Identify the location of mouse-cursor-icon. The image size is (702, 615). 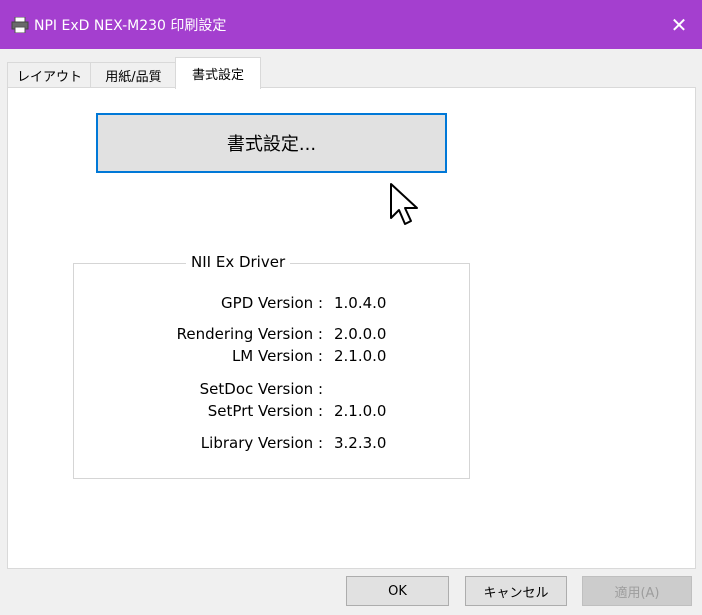
(404, 204).